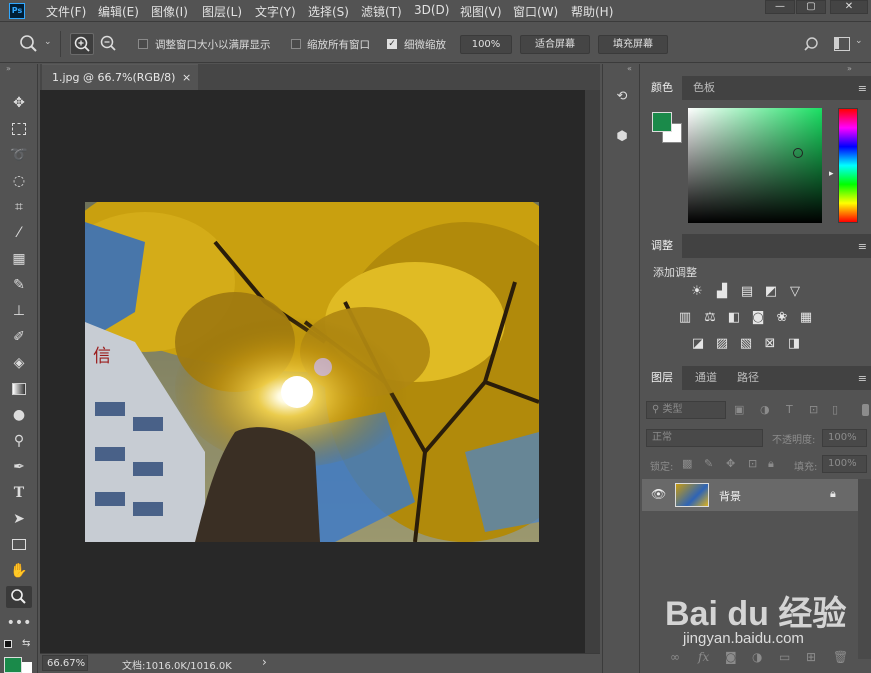 The image size is (871, 673). I want to click on marquee-tool-icon, so click(19, 129).